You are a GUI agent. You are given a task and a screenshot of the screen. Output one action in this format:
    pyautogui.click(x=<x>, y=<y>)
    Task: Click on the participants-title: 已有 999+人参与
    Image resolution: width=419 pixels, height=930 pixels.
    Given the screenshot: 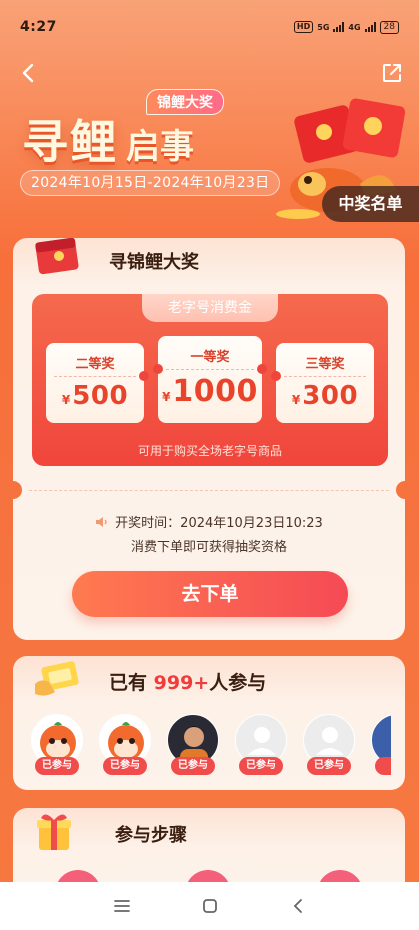 What is the action you would take?
    pyautogui.click(x=188, y=683)
    